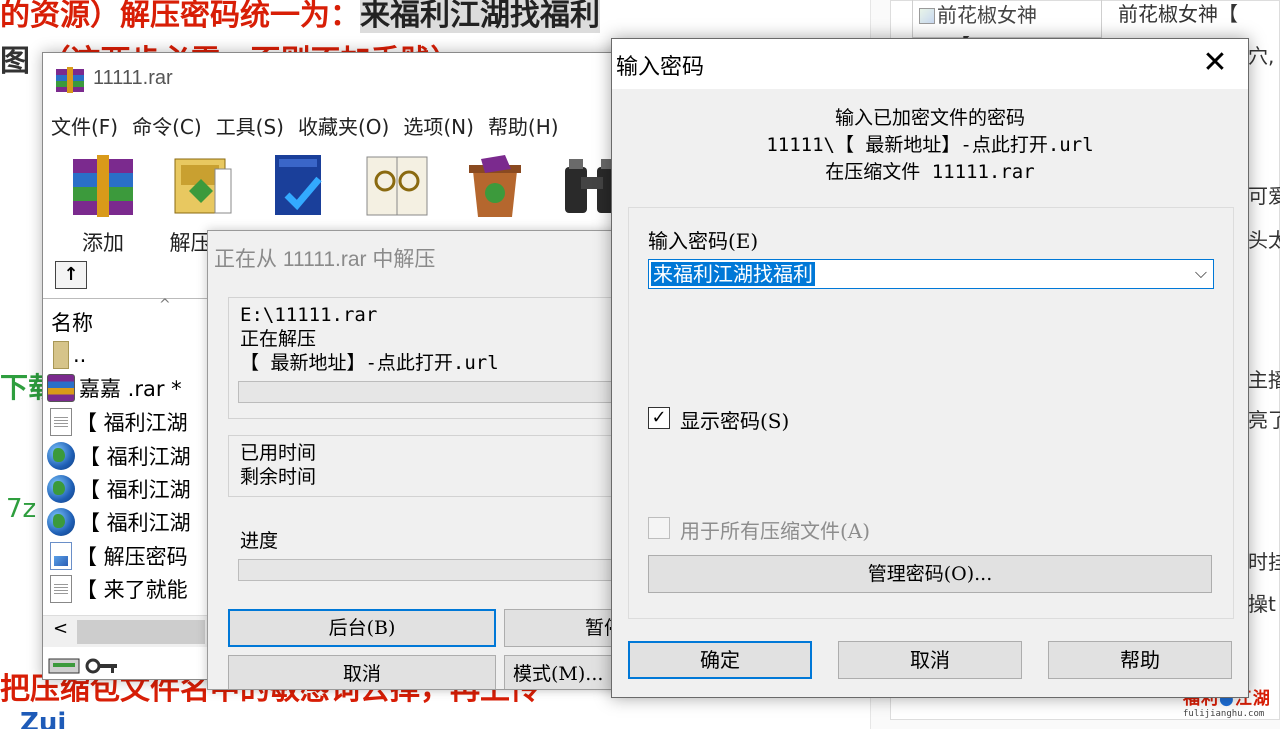  I want to click on show-password-checkbox: ✓, so click(659, 418).